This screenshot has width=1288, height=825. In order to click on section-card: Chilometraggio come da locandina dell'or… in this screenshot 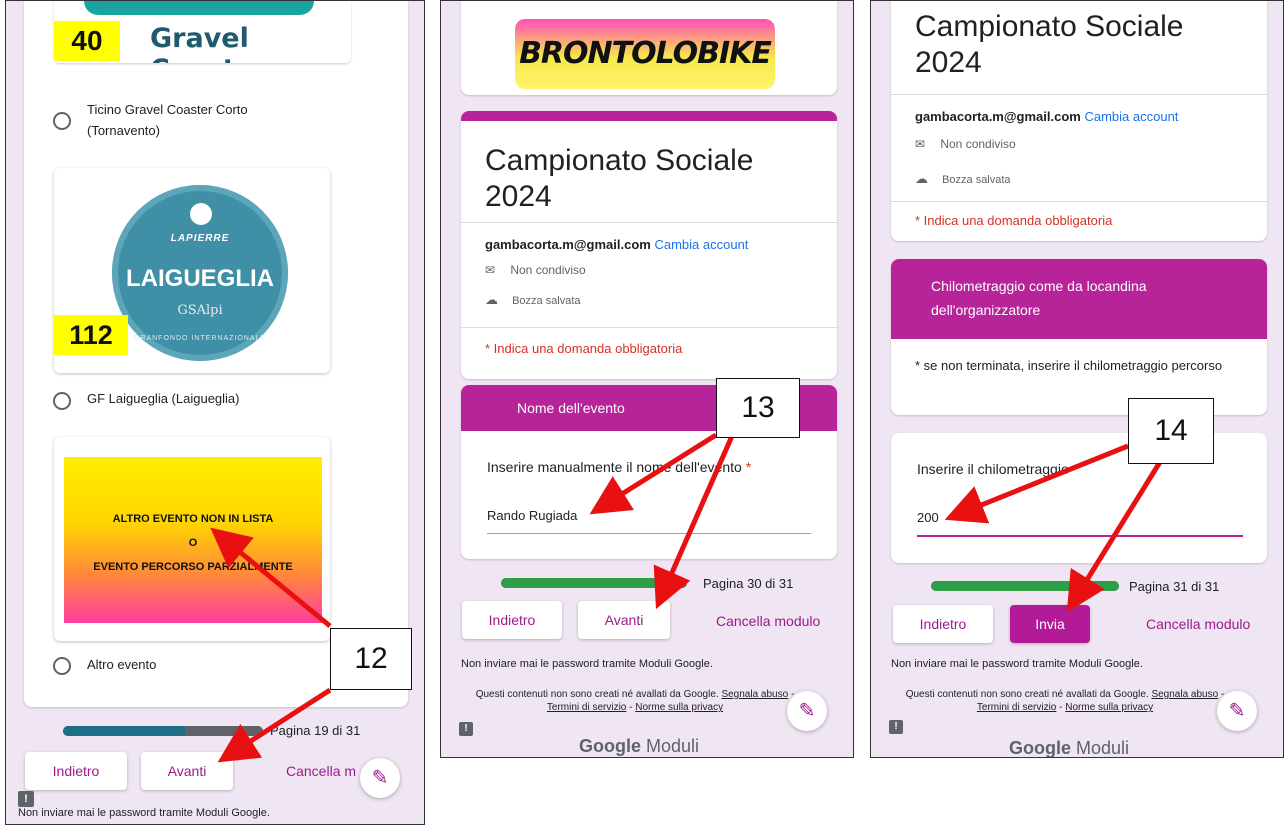, I will do `click(1079, 337)`.